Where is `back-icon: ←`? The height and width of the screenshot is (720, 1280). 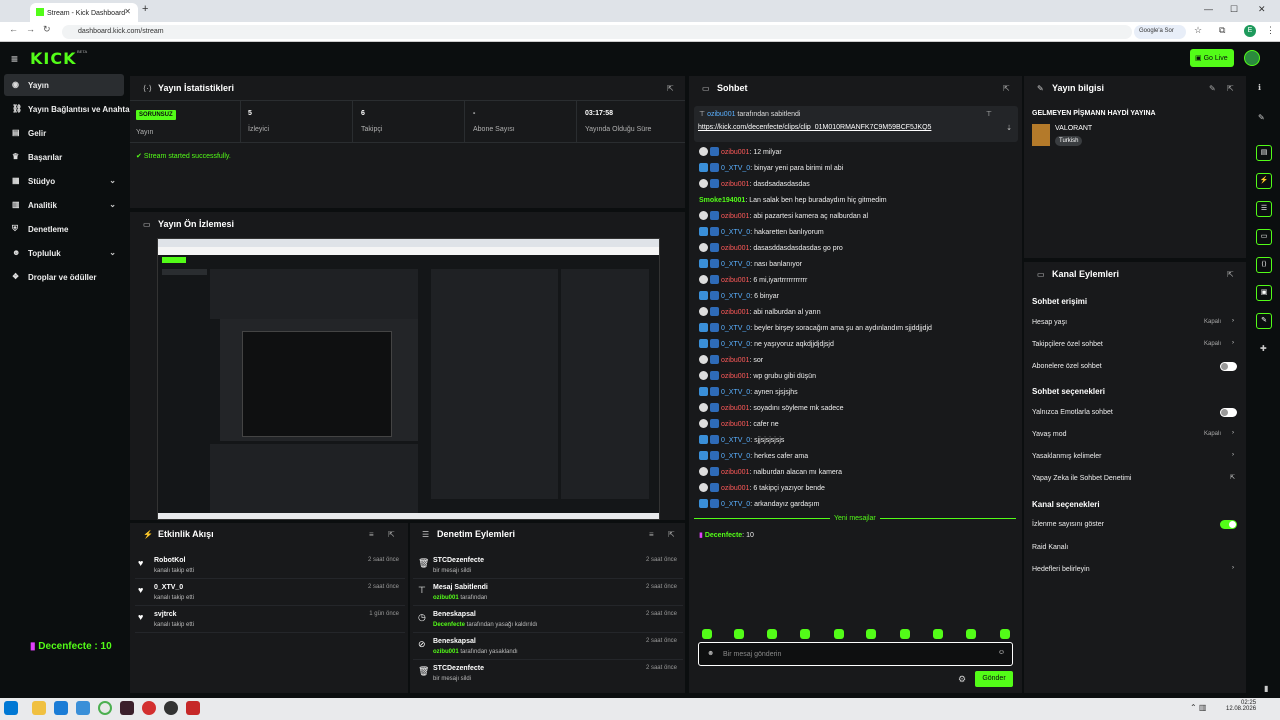
back-icon: ← is located at coordinates (13, 29).